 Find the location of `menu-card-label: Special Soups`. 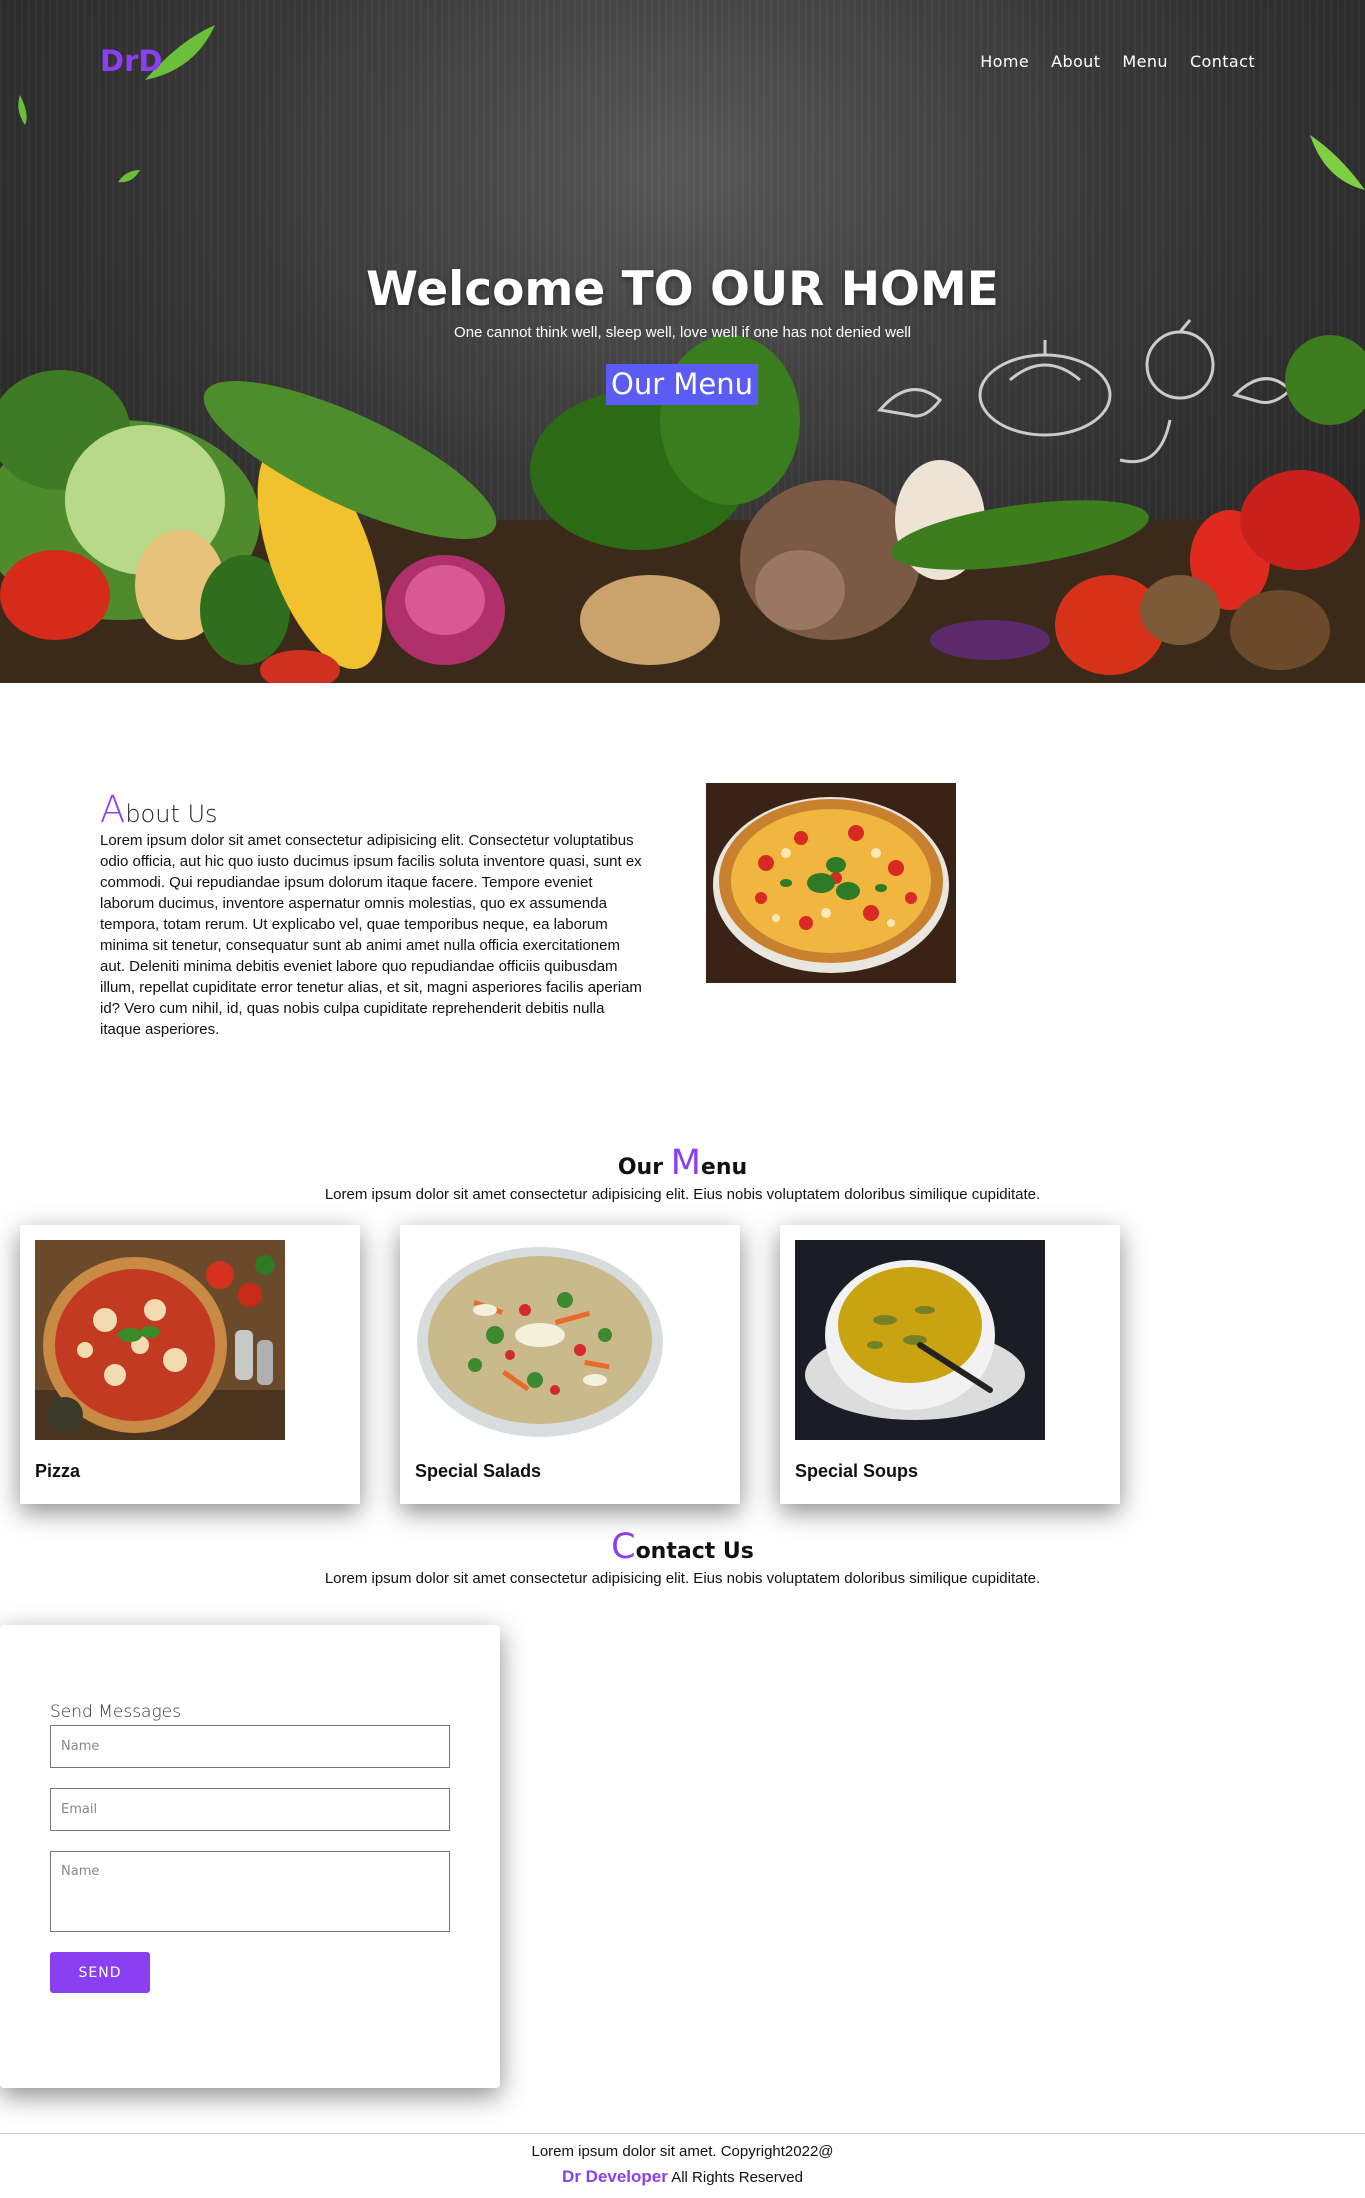

menu-card-label: Special Soups is located at coordinates (857, 1471).